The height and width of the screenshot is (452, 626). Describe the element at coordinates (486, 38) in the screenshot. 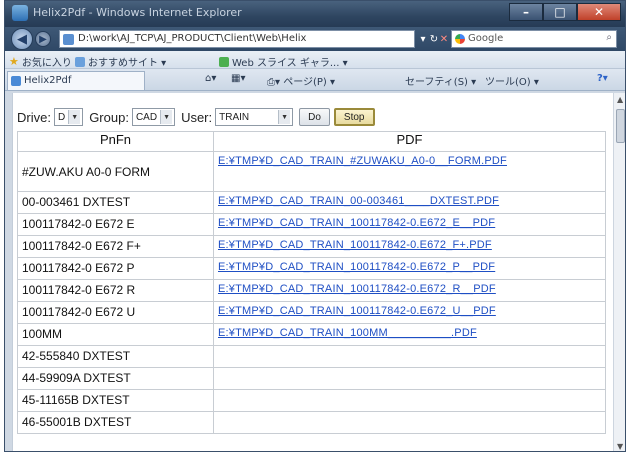

I see `search-placeholder: Google` at that location.